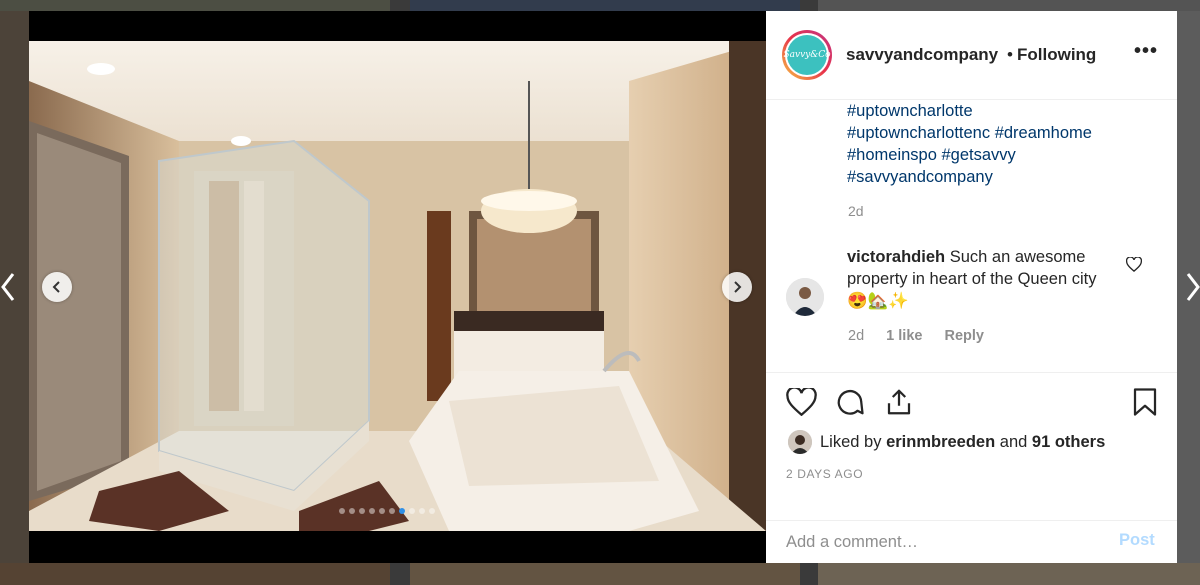 The height and width of the screenshot is (585, 1200). What do you see at coordinates (899, 402) in the screenshot?
I see `share-icon` at bounding box center [899, 402].